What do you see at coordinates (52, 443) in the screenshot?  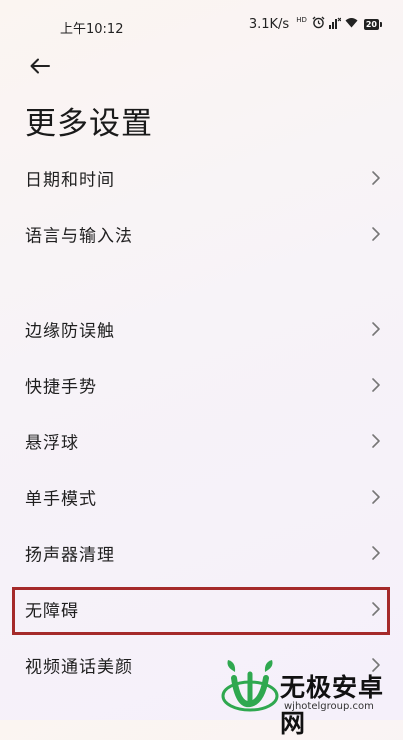 I see `settings-item-label: 悬浮球` at bounding box center [52, 443].